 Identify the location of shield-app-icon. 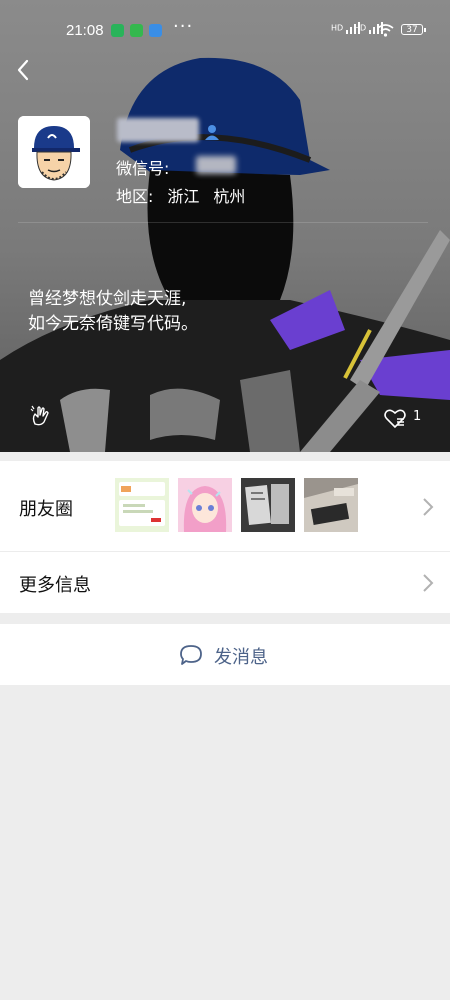
(117, 30).